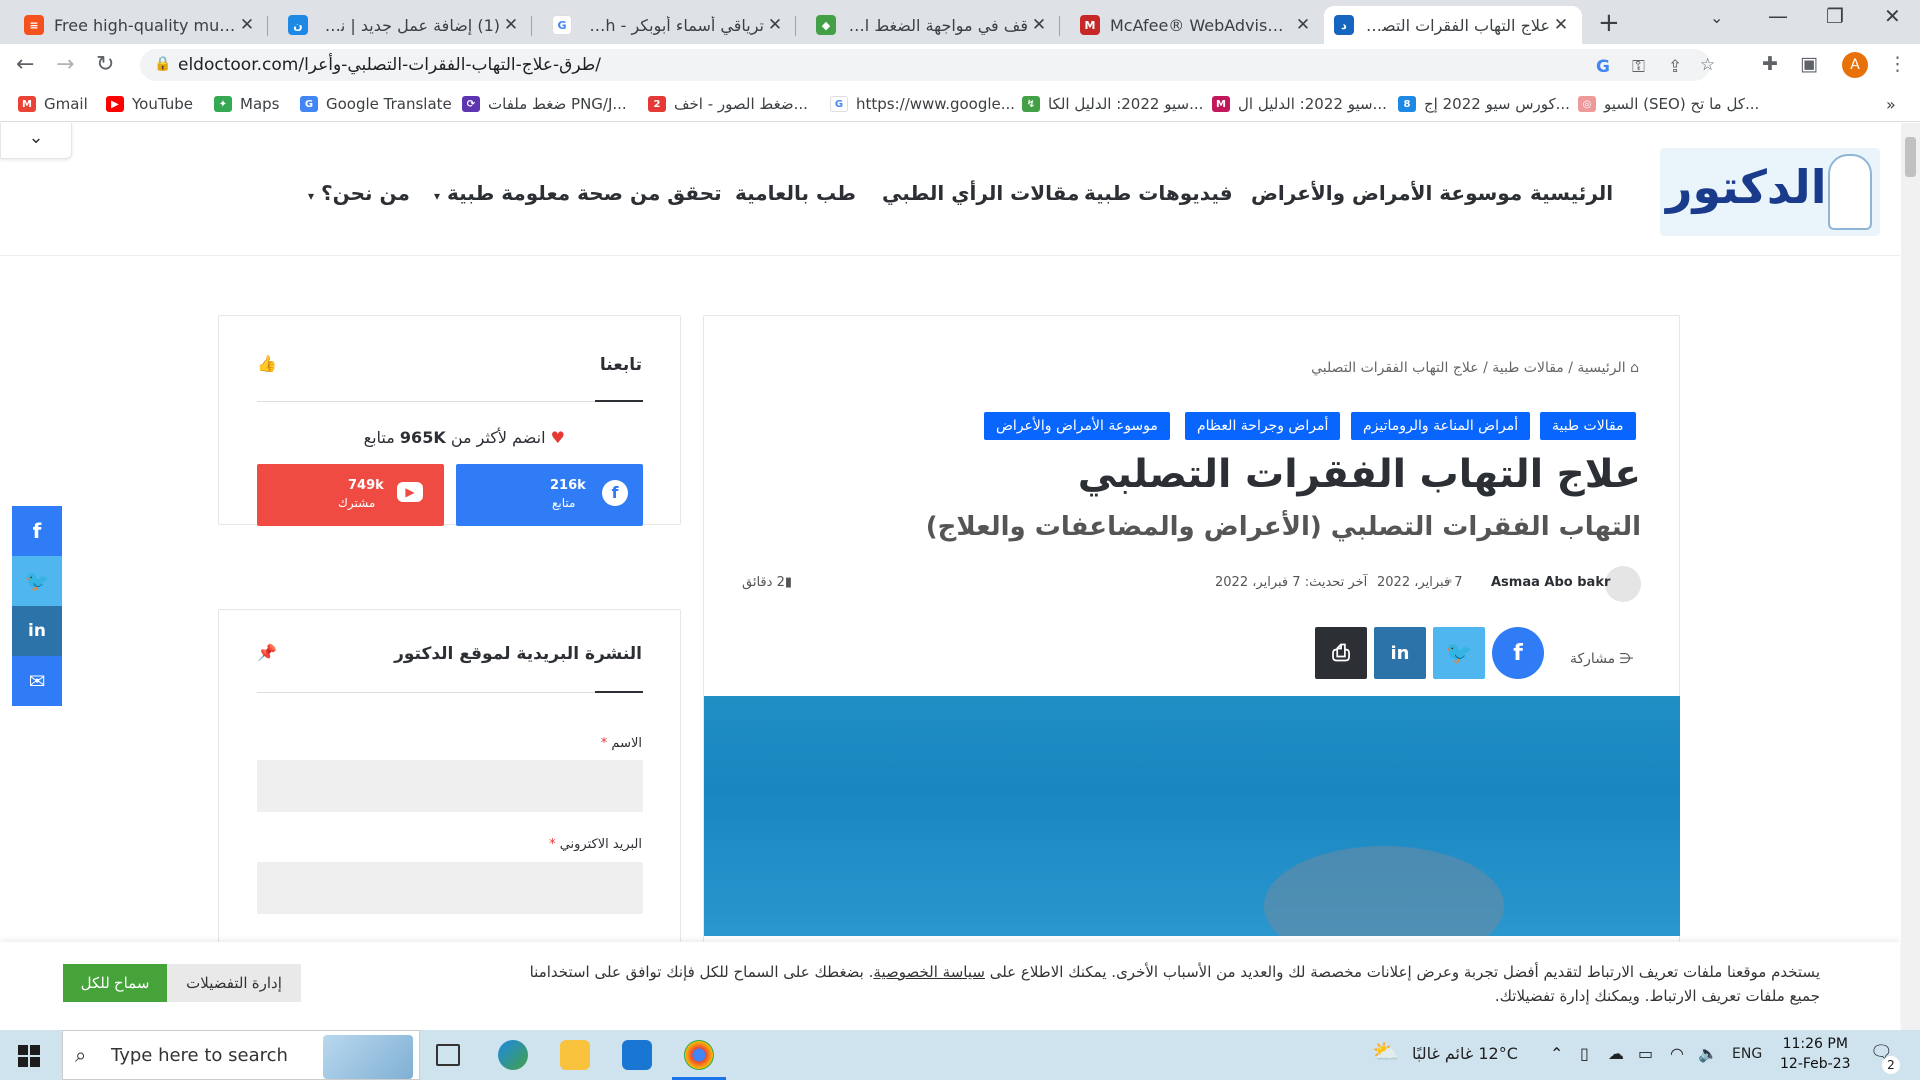  I want to click on minimize-button: —, so click(1778, 16).